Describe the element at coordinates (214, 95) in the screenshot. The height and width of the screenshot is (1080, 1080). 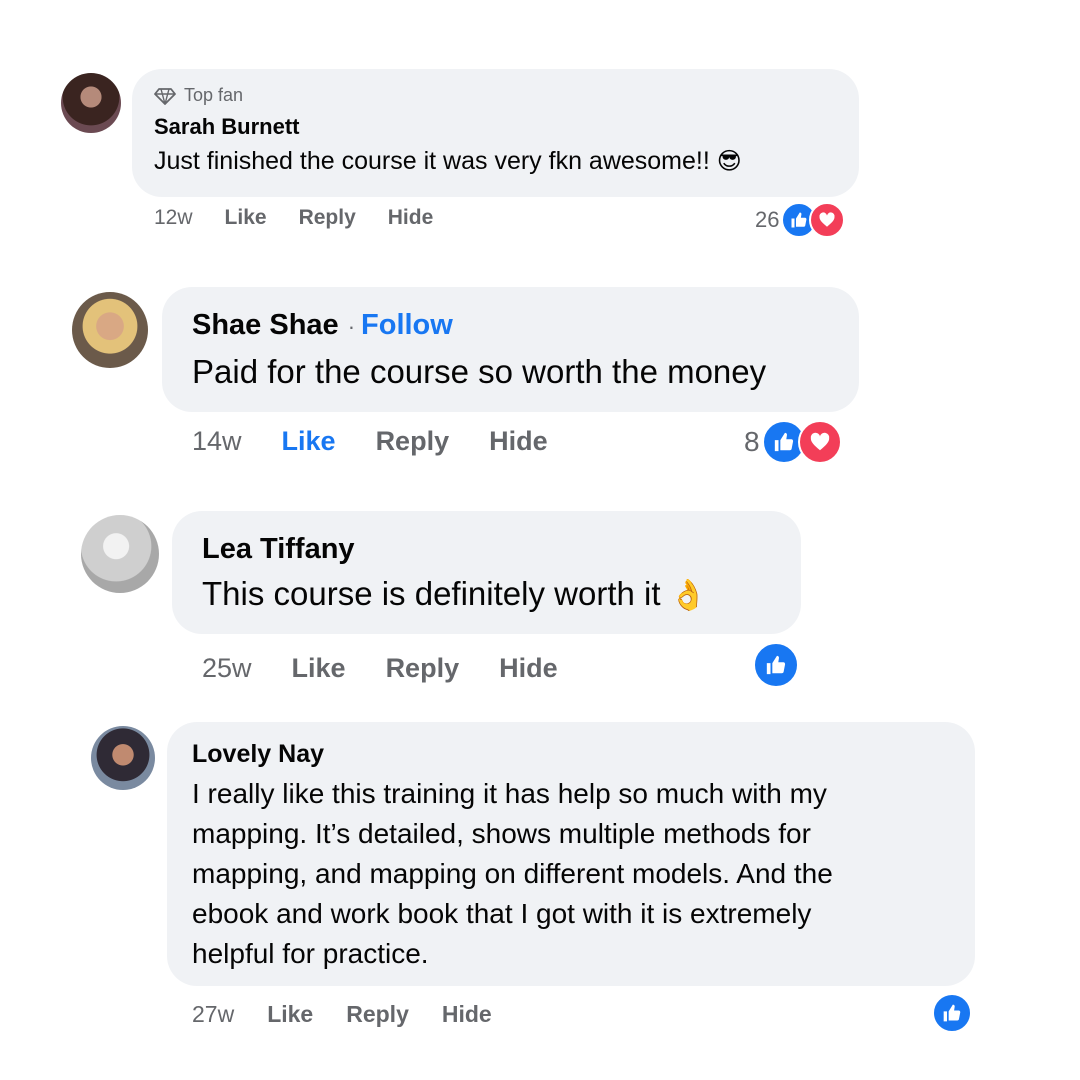
I see `badge-label: Top fan` at that location.